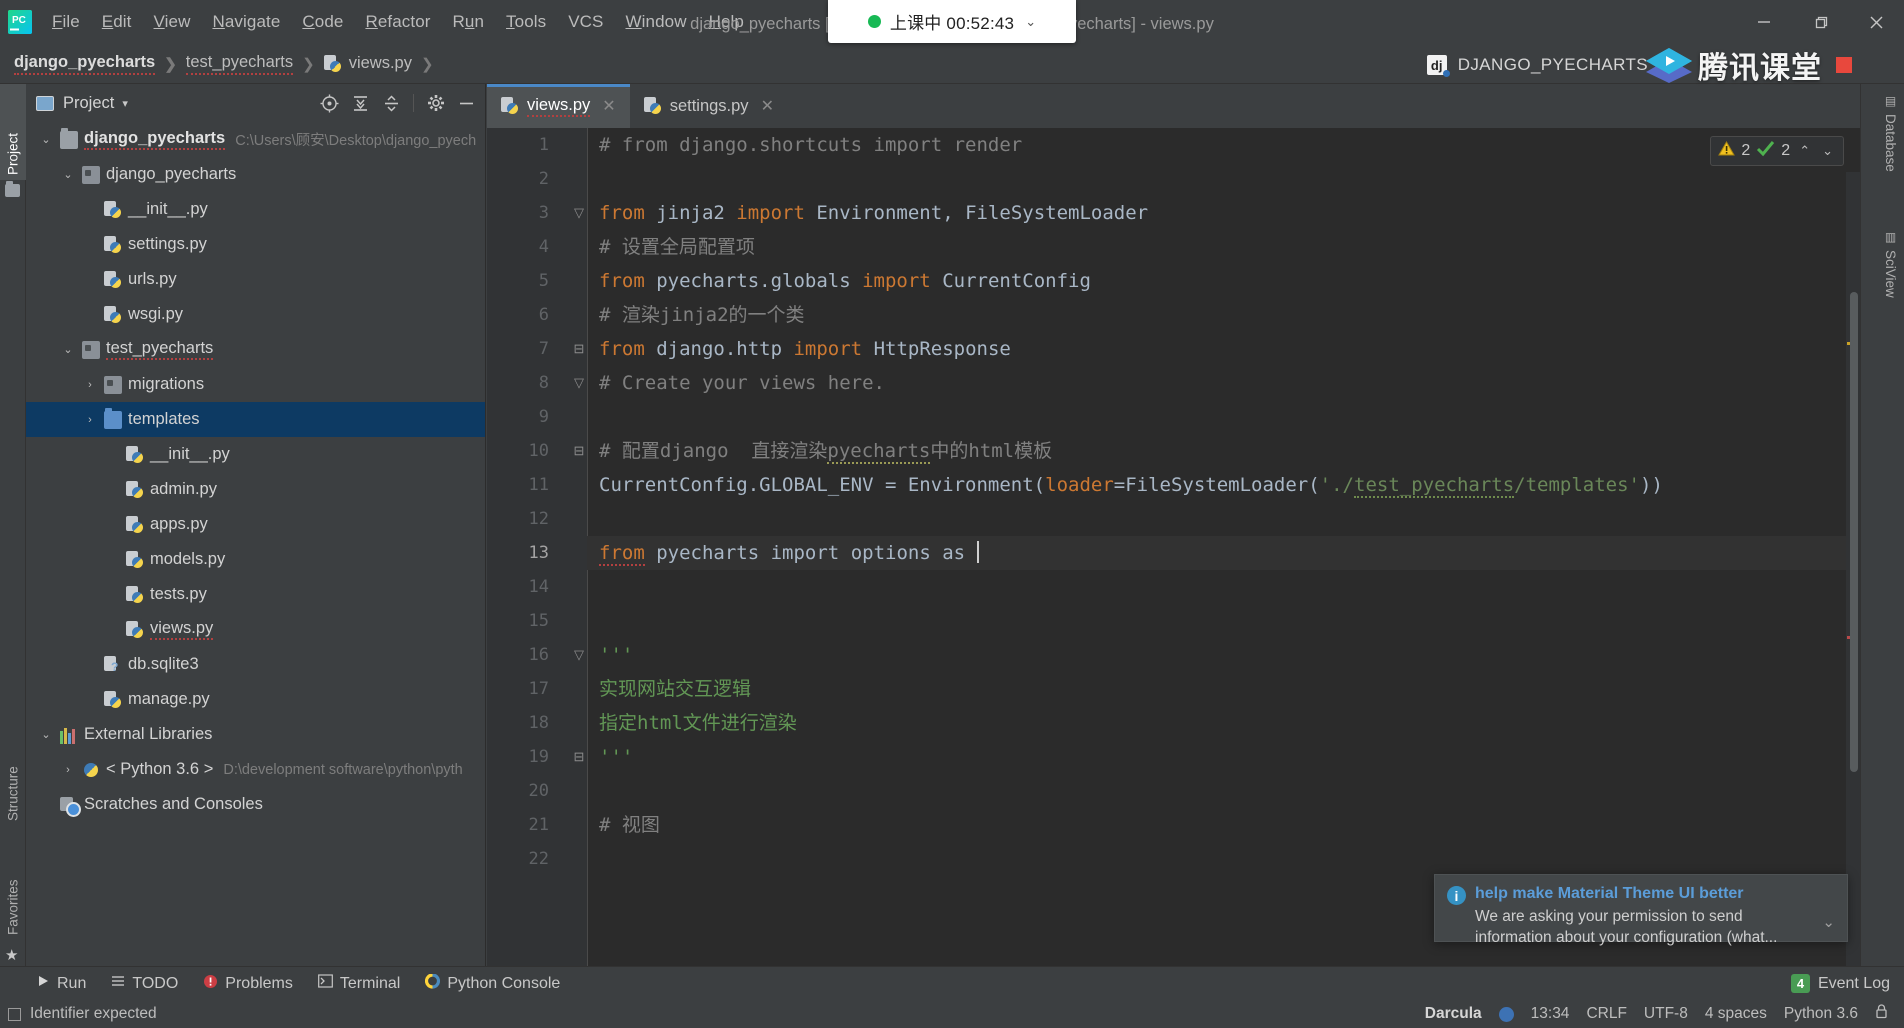 Image resolution: width=1904 pixels, height=1028 pixels. I want to click on sidebar-item-project: Project, so click(13, 132).